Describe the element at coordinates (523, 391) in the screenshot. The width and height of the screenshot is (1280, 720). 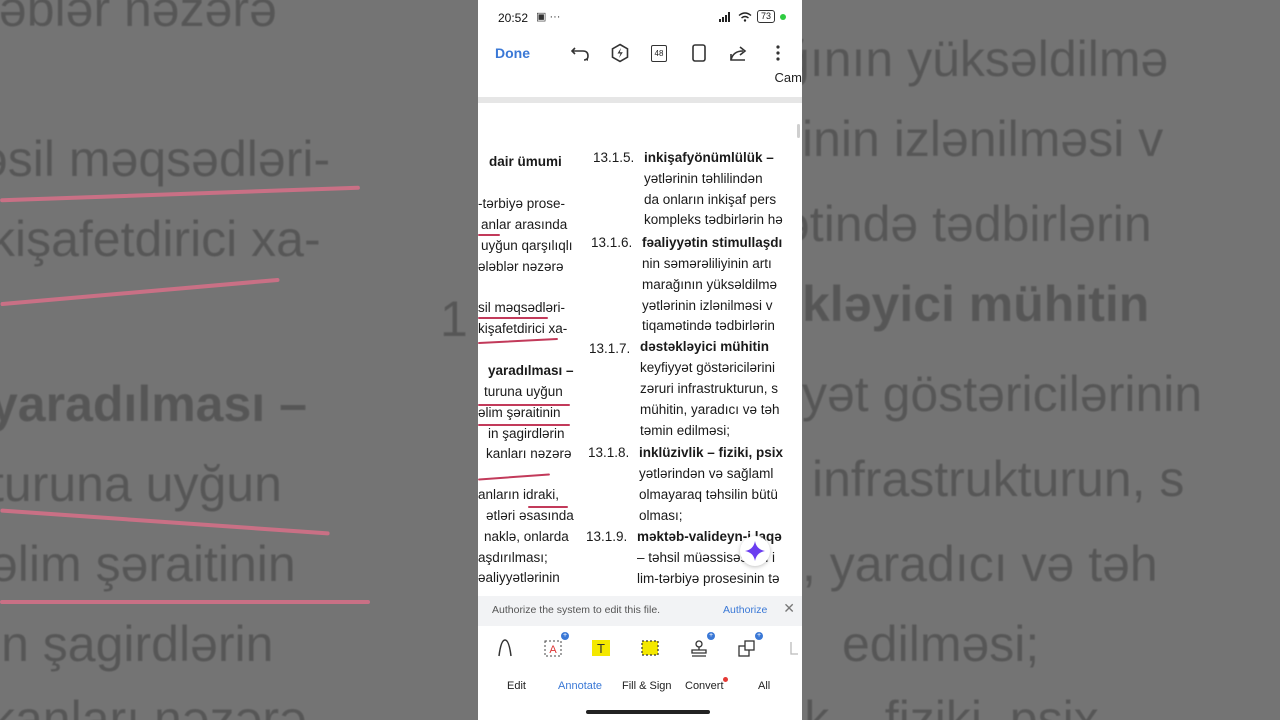
I see `doc-text: turuna uyğun` at that location.